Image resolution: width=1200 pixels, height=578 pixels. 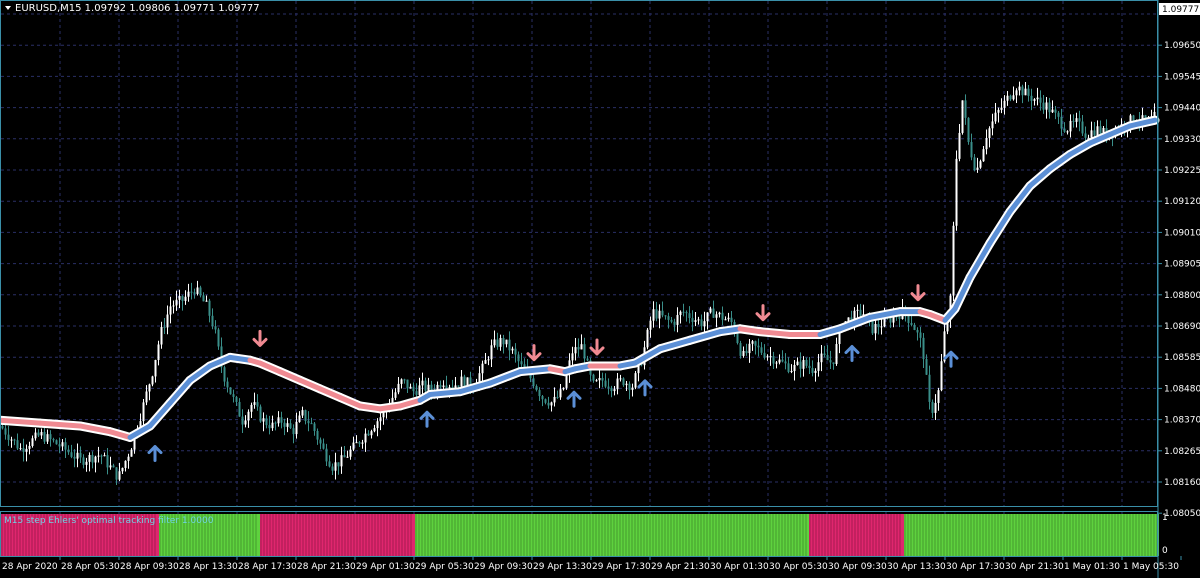 I want to click on time-tick-label: 30 Apr 17:30, so click(x=975, y=567).